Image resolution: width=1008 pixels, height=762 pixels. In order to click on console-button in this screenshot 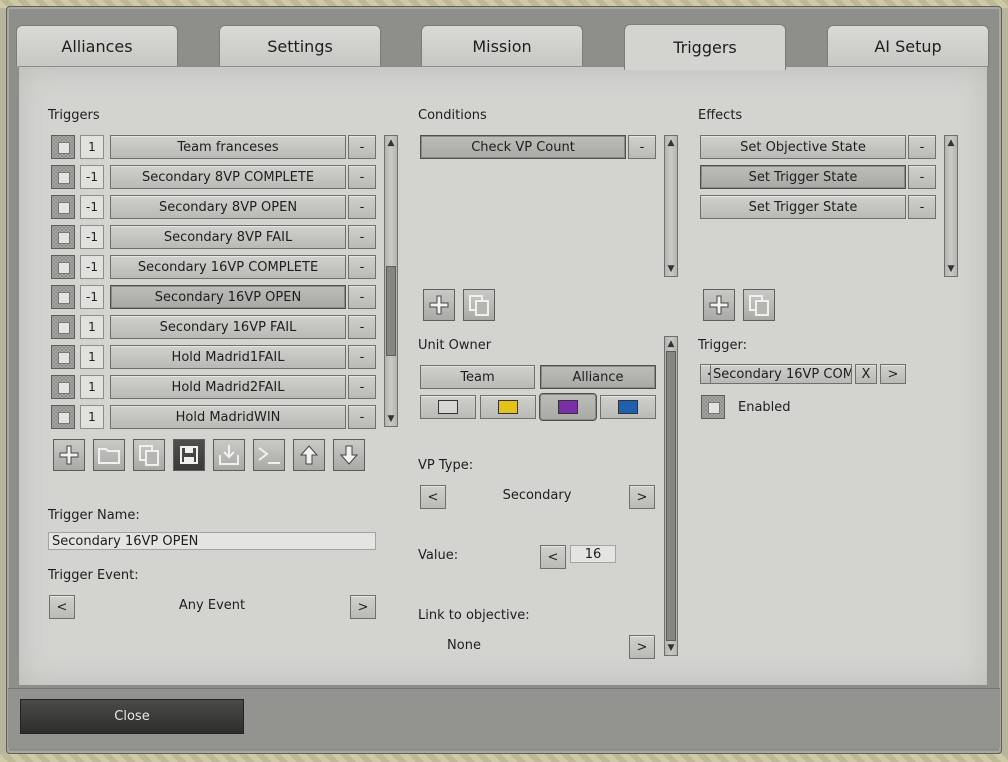, I will do `click(269, 455)`.